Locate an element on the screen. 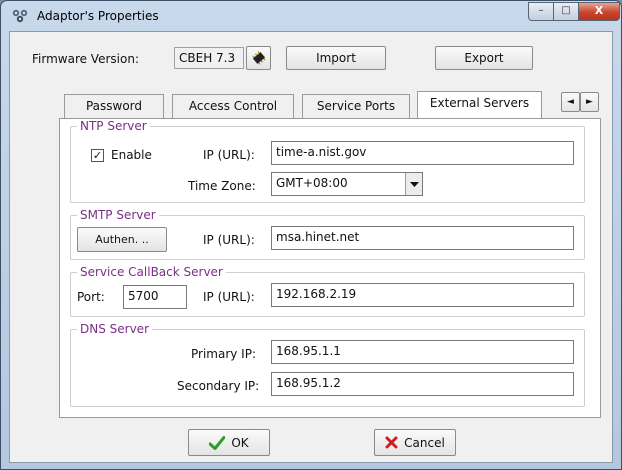  firmware-version-field: CBEH 7.3 is located at coordinates (209, 58).